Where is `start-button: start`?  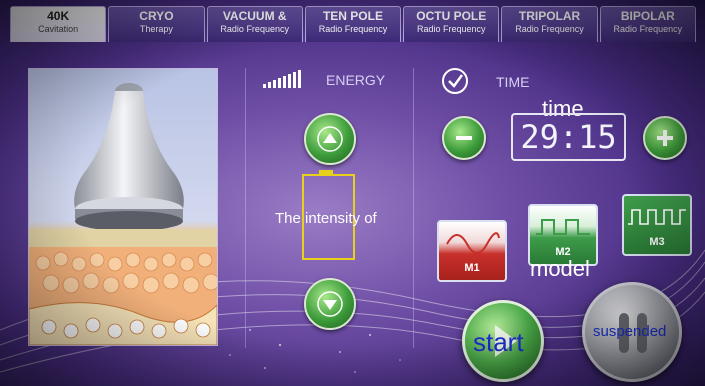
start-button: start is located at coordinates (503, 341).